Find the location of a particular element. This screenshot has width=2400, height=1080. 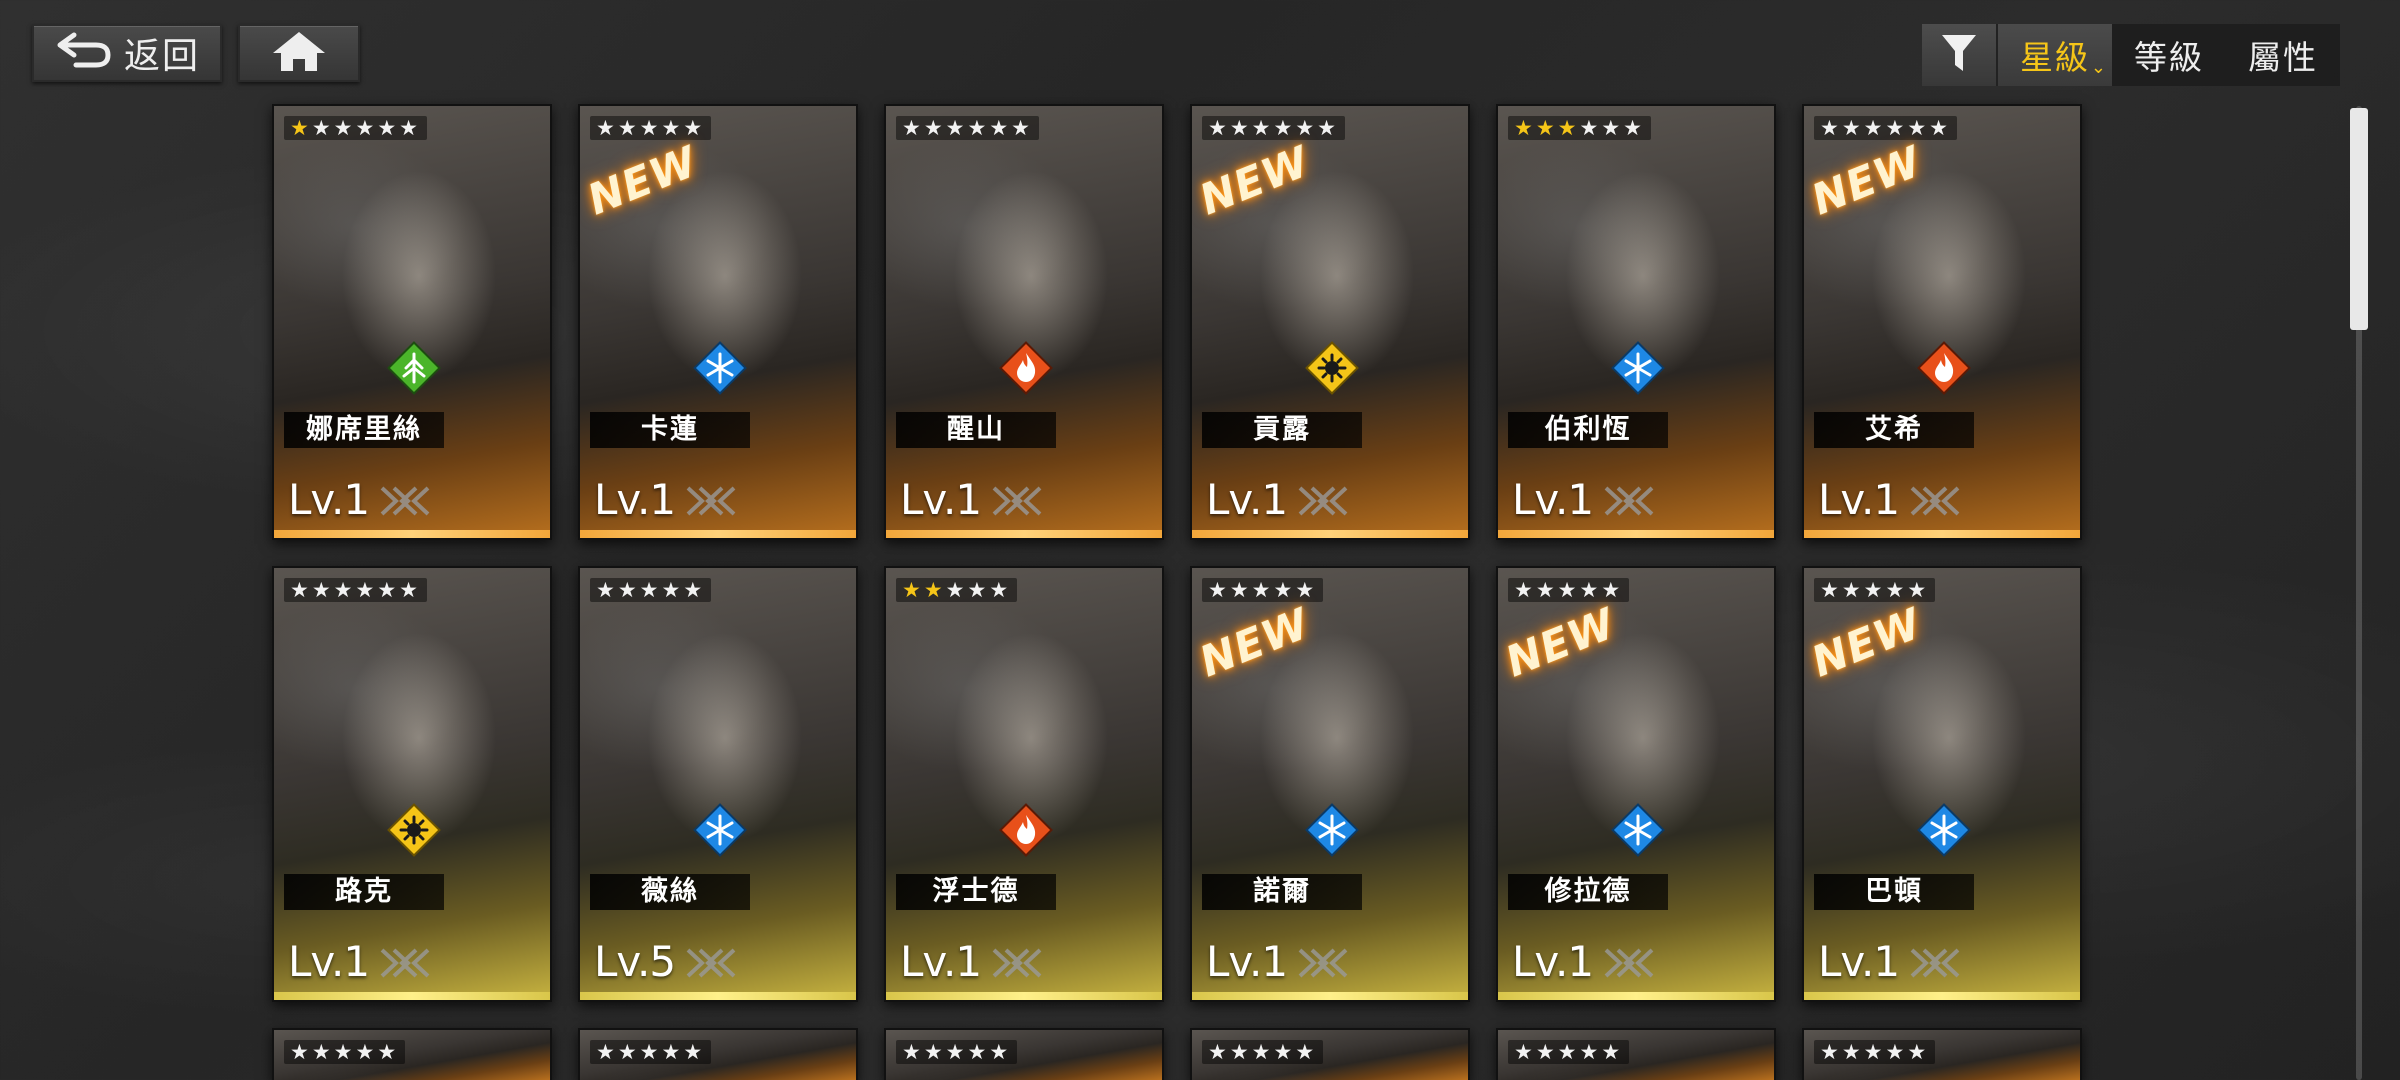

character-name: 巴頓 is located at coordinates (1894, 892).